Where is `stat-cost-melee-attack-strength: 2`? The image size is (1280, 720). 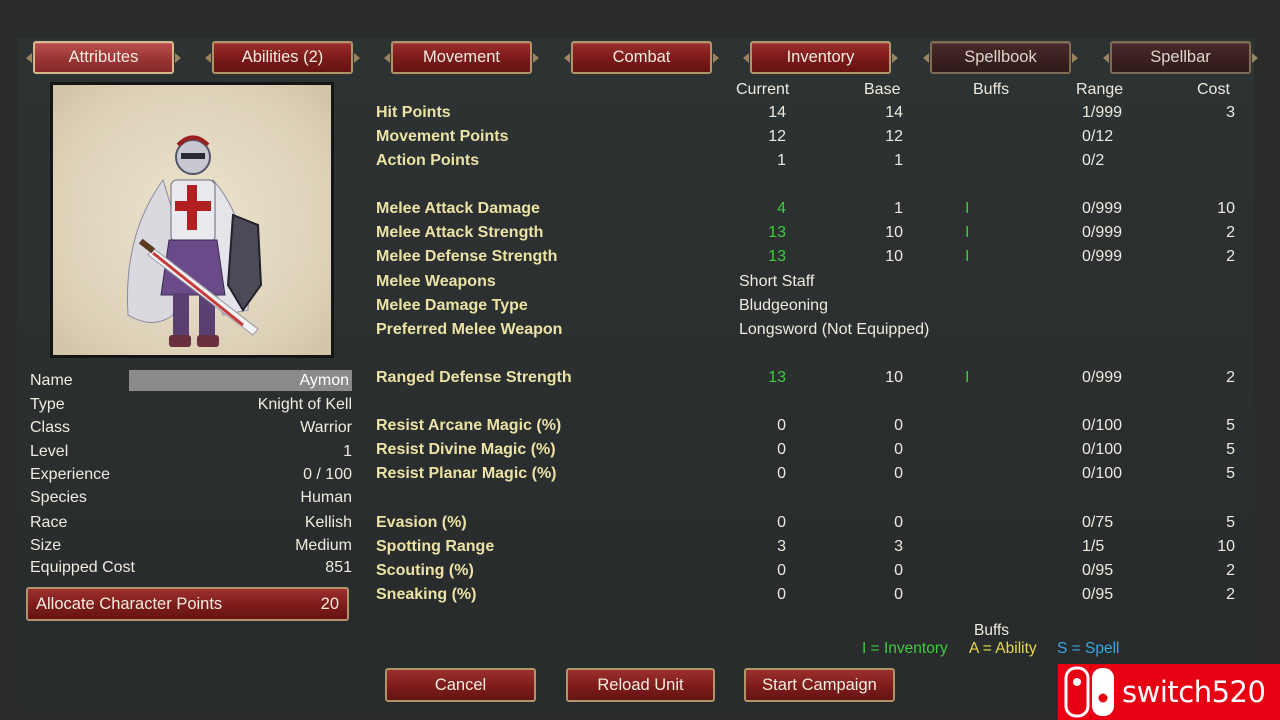
stat-cost-melee-attack-strength: 2 is located at coordinates (1230, 232).